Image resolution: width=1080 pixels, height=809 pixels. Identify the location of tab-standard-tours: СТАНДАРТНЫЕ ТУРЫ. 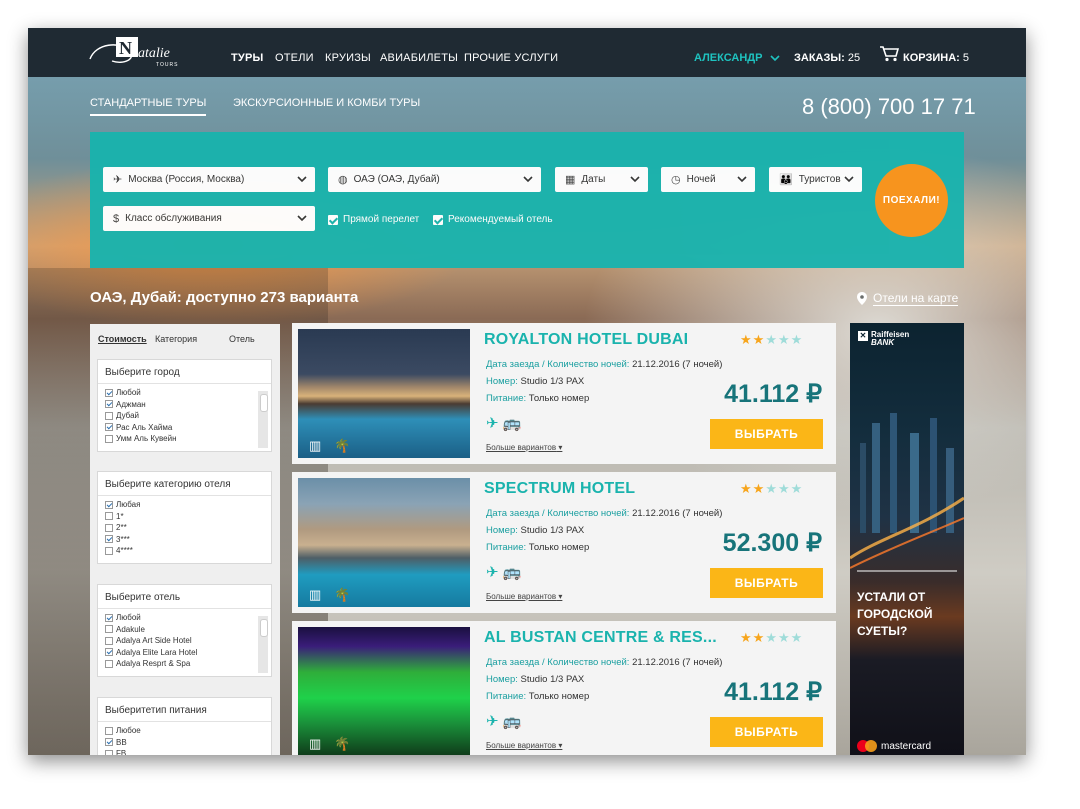
(148, 106).